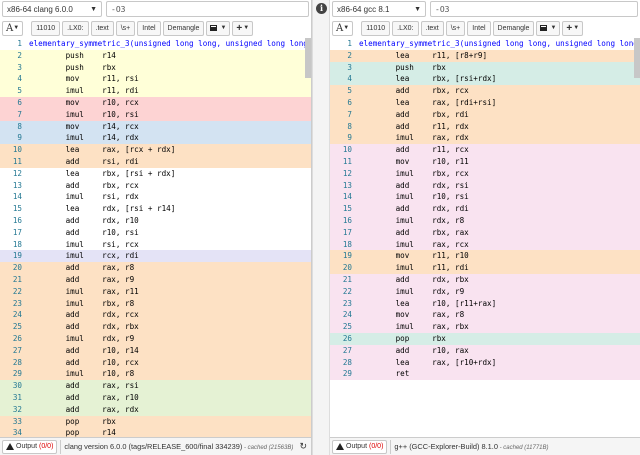 The image size is (640, 455). What do you see at coordinates (155, 150) in the screenshot?
I see `code-line: 10 lea rax, [rcx + rdx]` at bounding box center [155, 150].